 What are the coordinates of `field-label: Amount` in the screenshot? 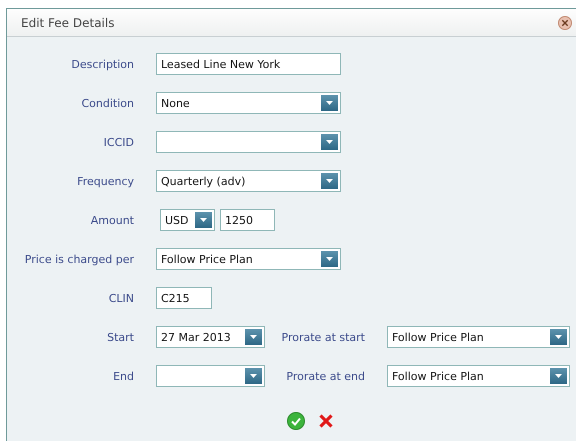 It's located at (112, 220).